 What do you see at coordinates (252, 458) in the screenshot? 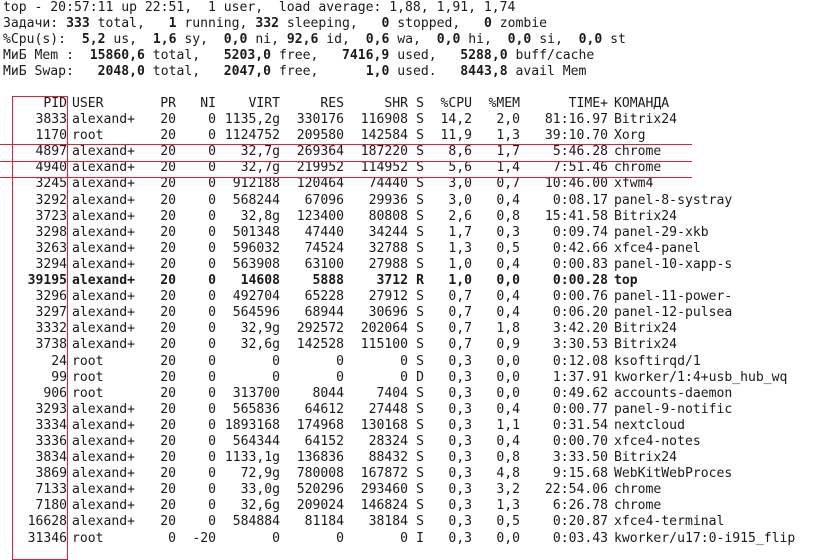
I see `cell-virt: 1133,1g` at bounding box center [252, 458].